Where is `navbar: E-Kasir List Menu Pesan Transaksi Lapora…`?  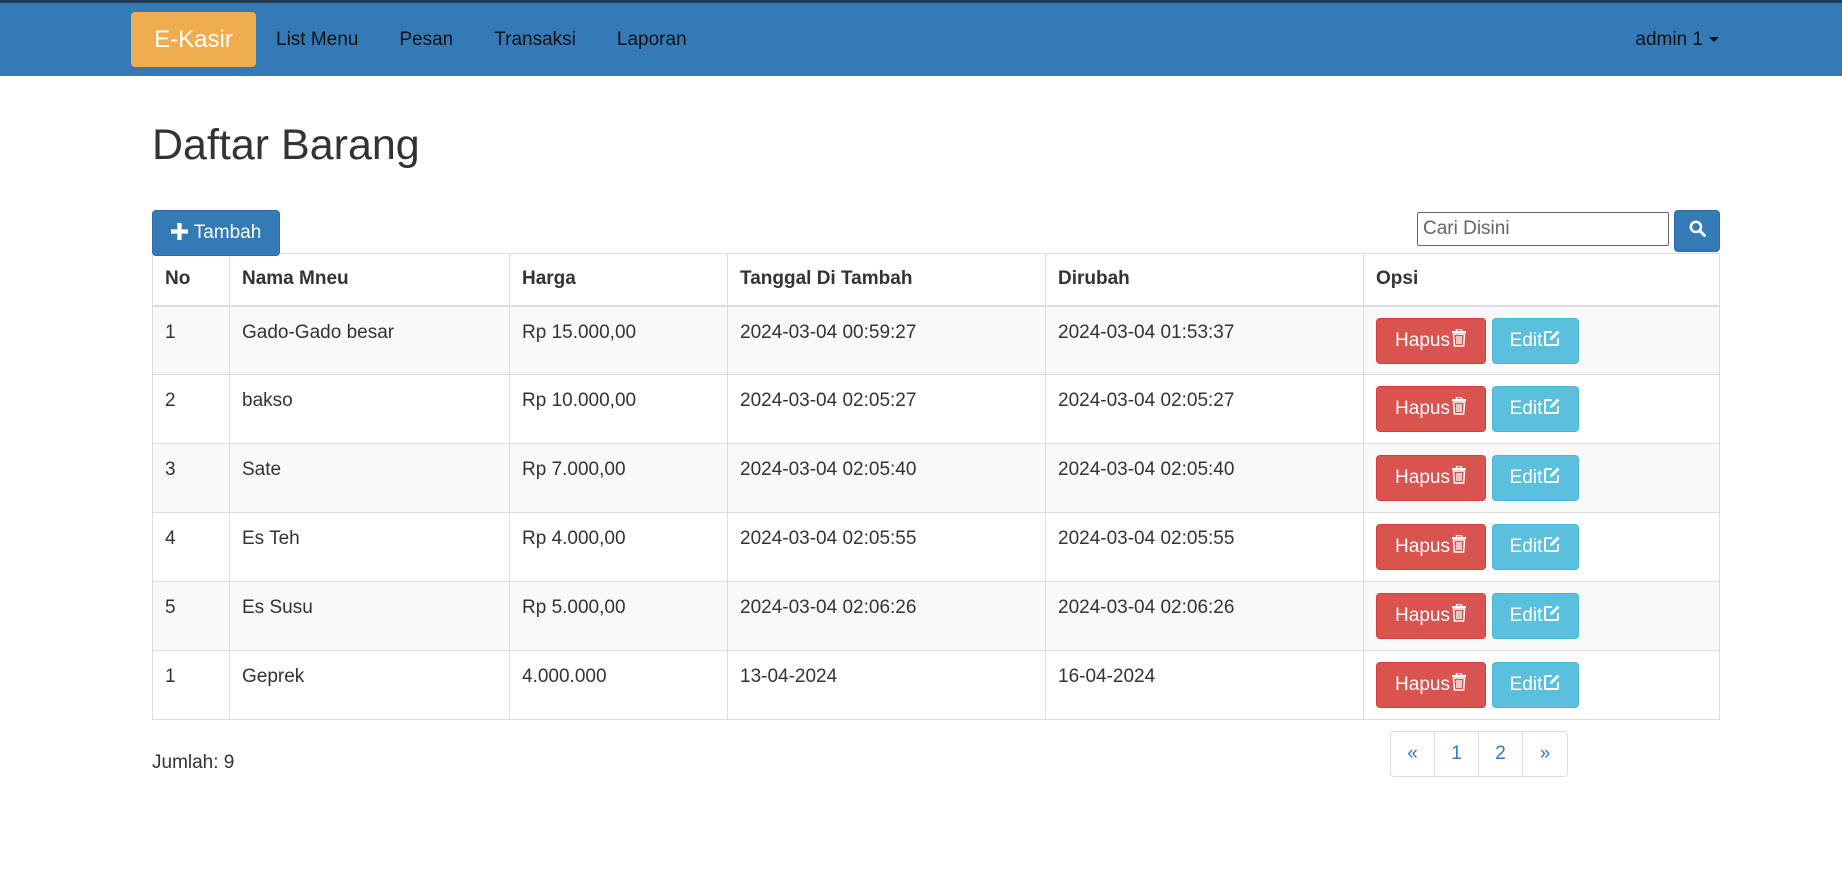 navbar: E-Kasir List Menu Pesan Transaksi Lapora… is located at coordinates (921, 38).